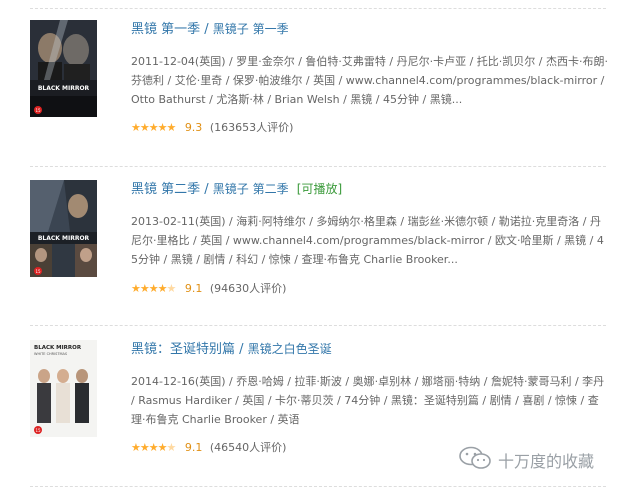  What do you see at coordinates (63, 388) in the screenshot?
I see `poster-image: BLACK MIRROR WHITE CHRISTMAS 15` at bounding box center [63, 388].